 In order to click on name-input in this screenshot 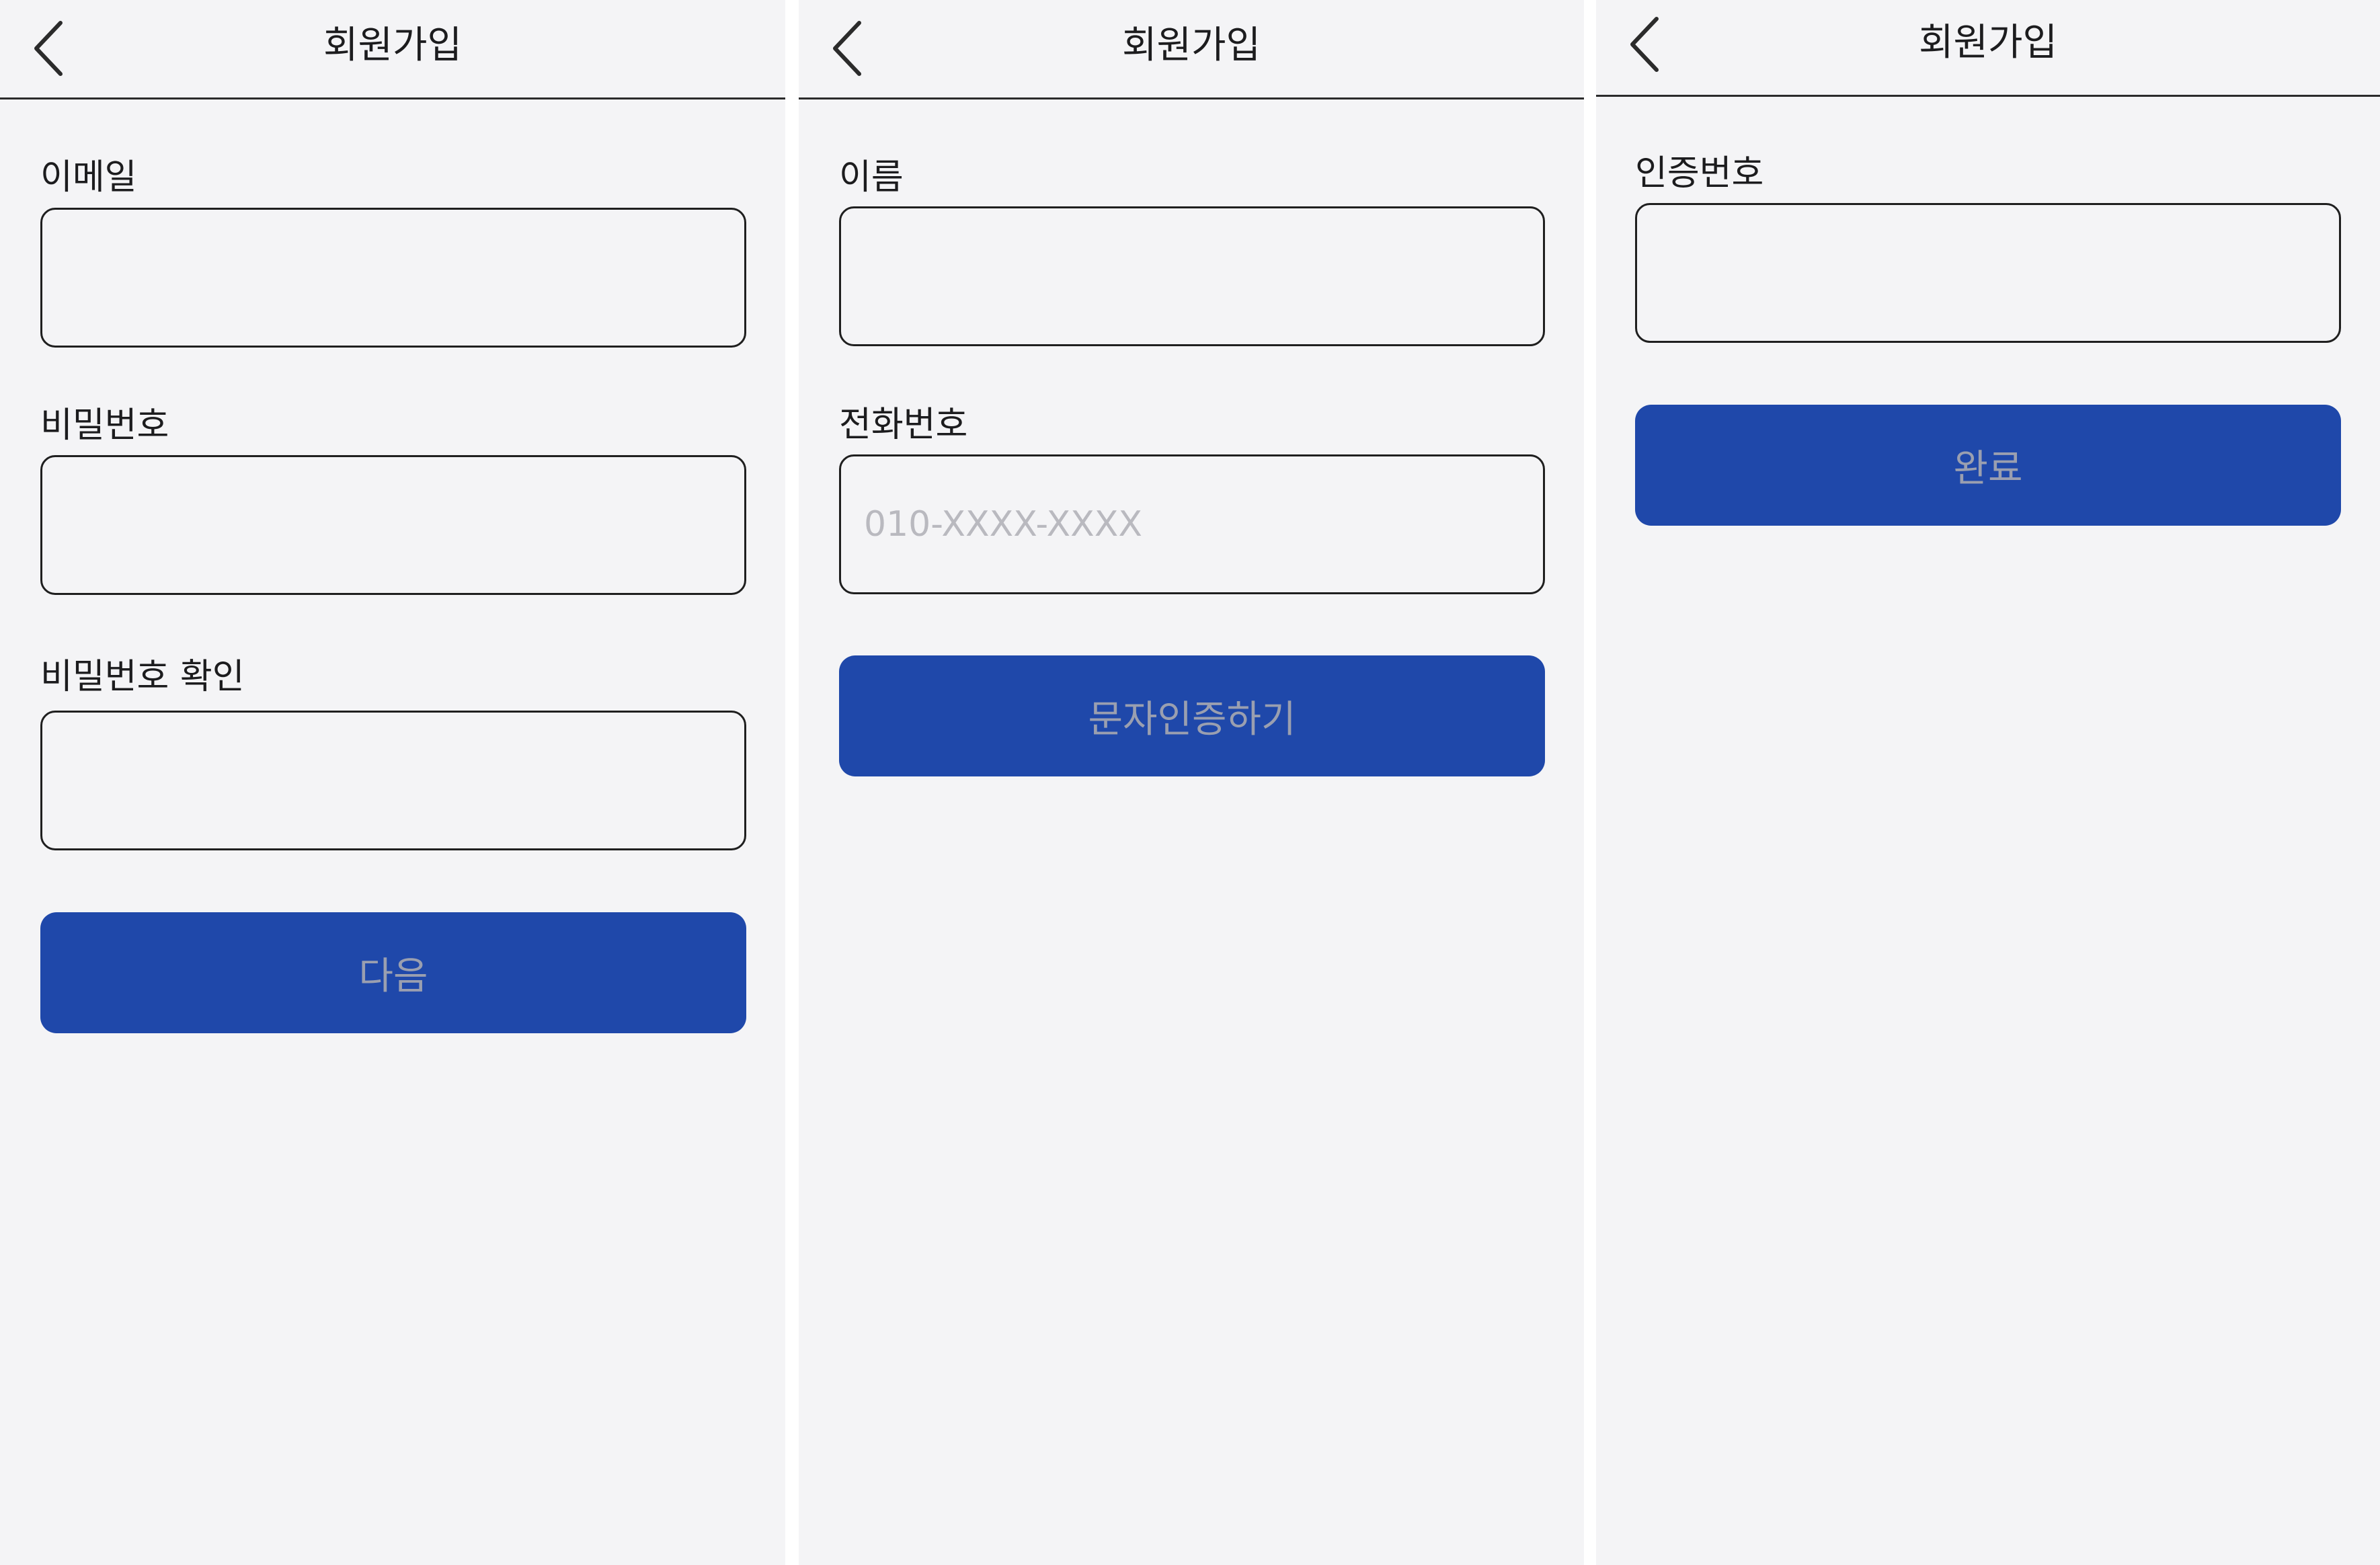, I will do `click(1192, 276)`.